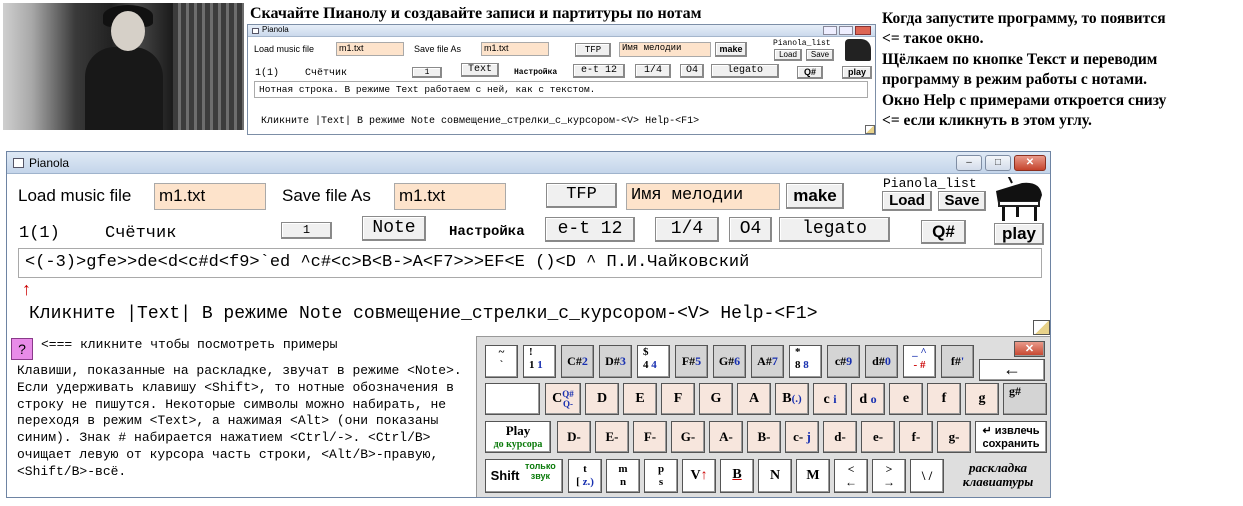 The width and height of the screenshot is (1243, 506). I want to click on key-d-flat: D-, so click(574, 437).